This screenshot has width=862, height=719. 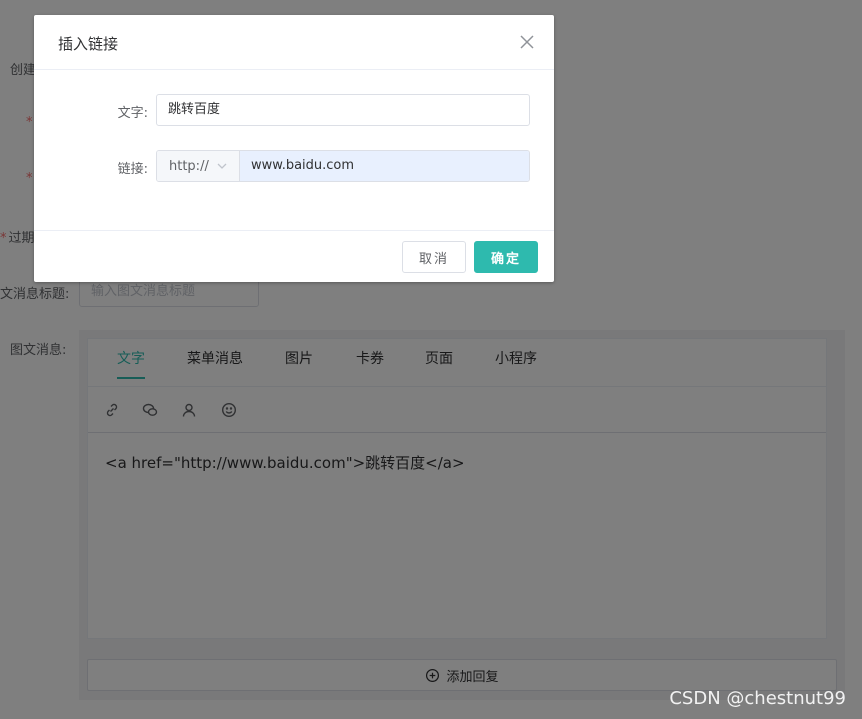 What do you see at coordinates (294, 42) in the screenshot?
I see `dialog-header: 插入链接` at bounding box center [294, 42].